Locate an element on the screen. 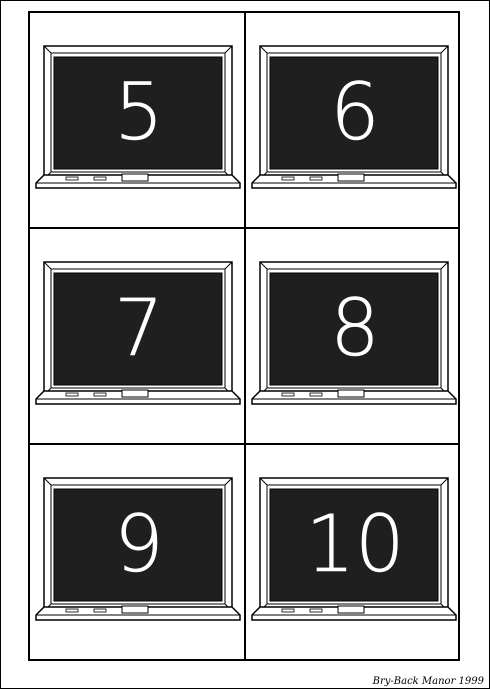 This screenshot has height=689, width=490. card-number: 9 is located at coordinates (139, 545).